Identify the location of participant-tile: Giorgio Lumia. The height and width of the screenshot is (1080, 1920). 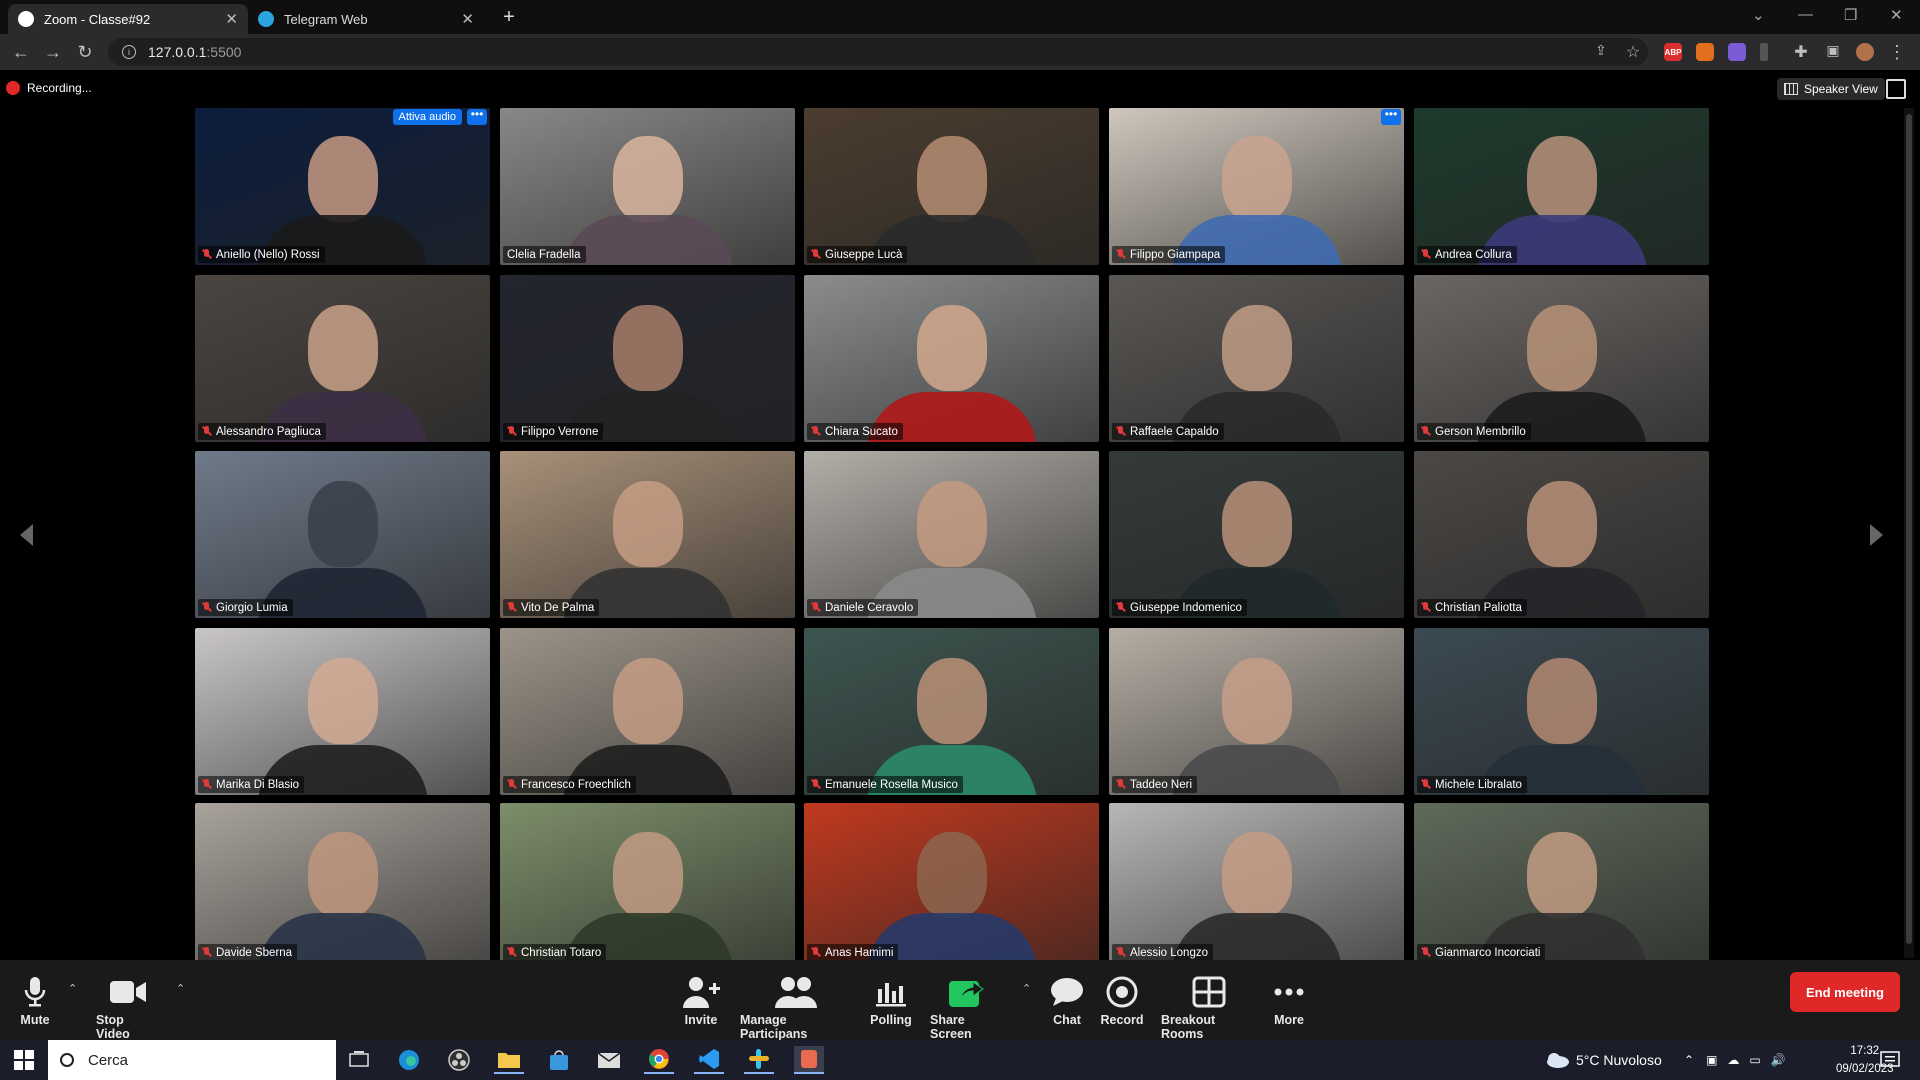
(342, 534).